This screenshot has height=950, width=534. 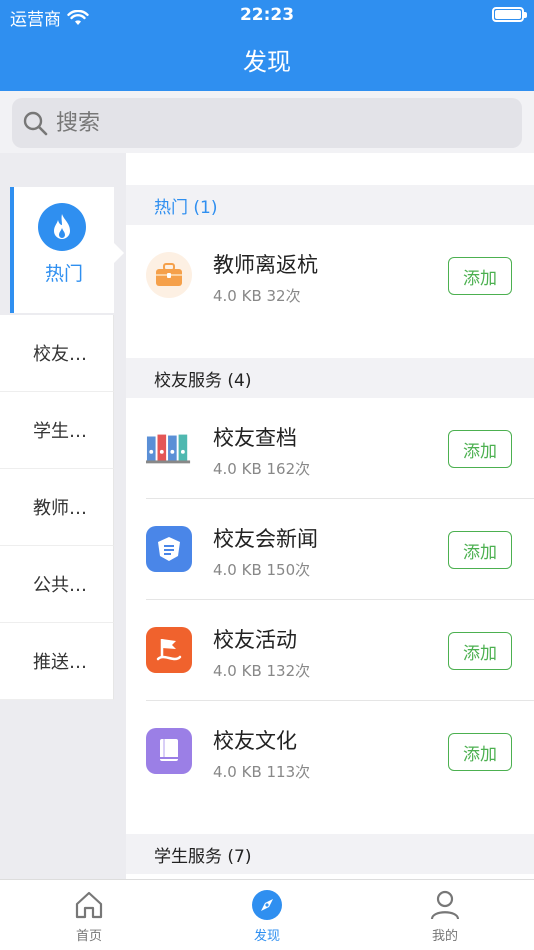 What do you see at coordinates (255, 640) in the screenshot?
I see `item-name: 校友活动` at bounding box center [255, 640].